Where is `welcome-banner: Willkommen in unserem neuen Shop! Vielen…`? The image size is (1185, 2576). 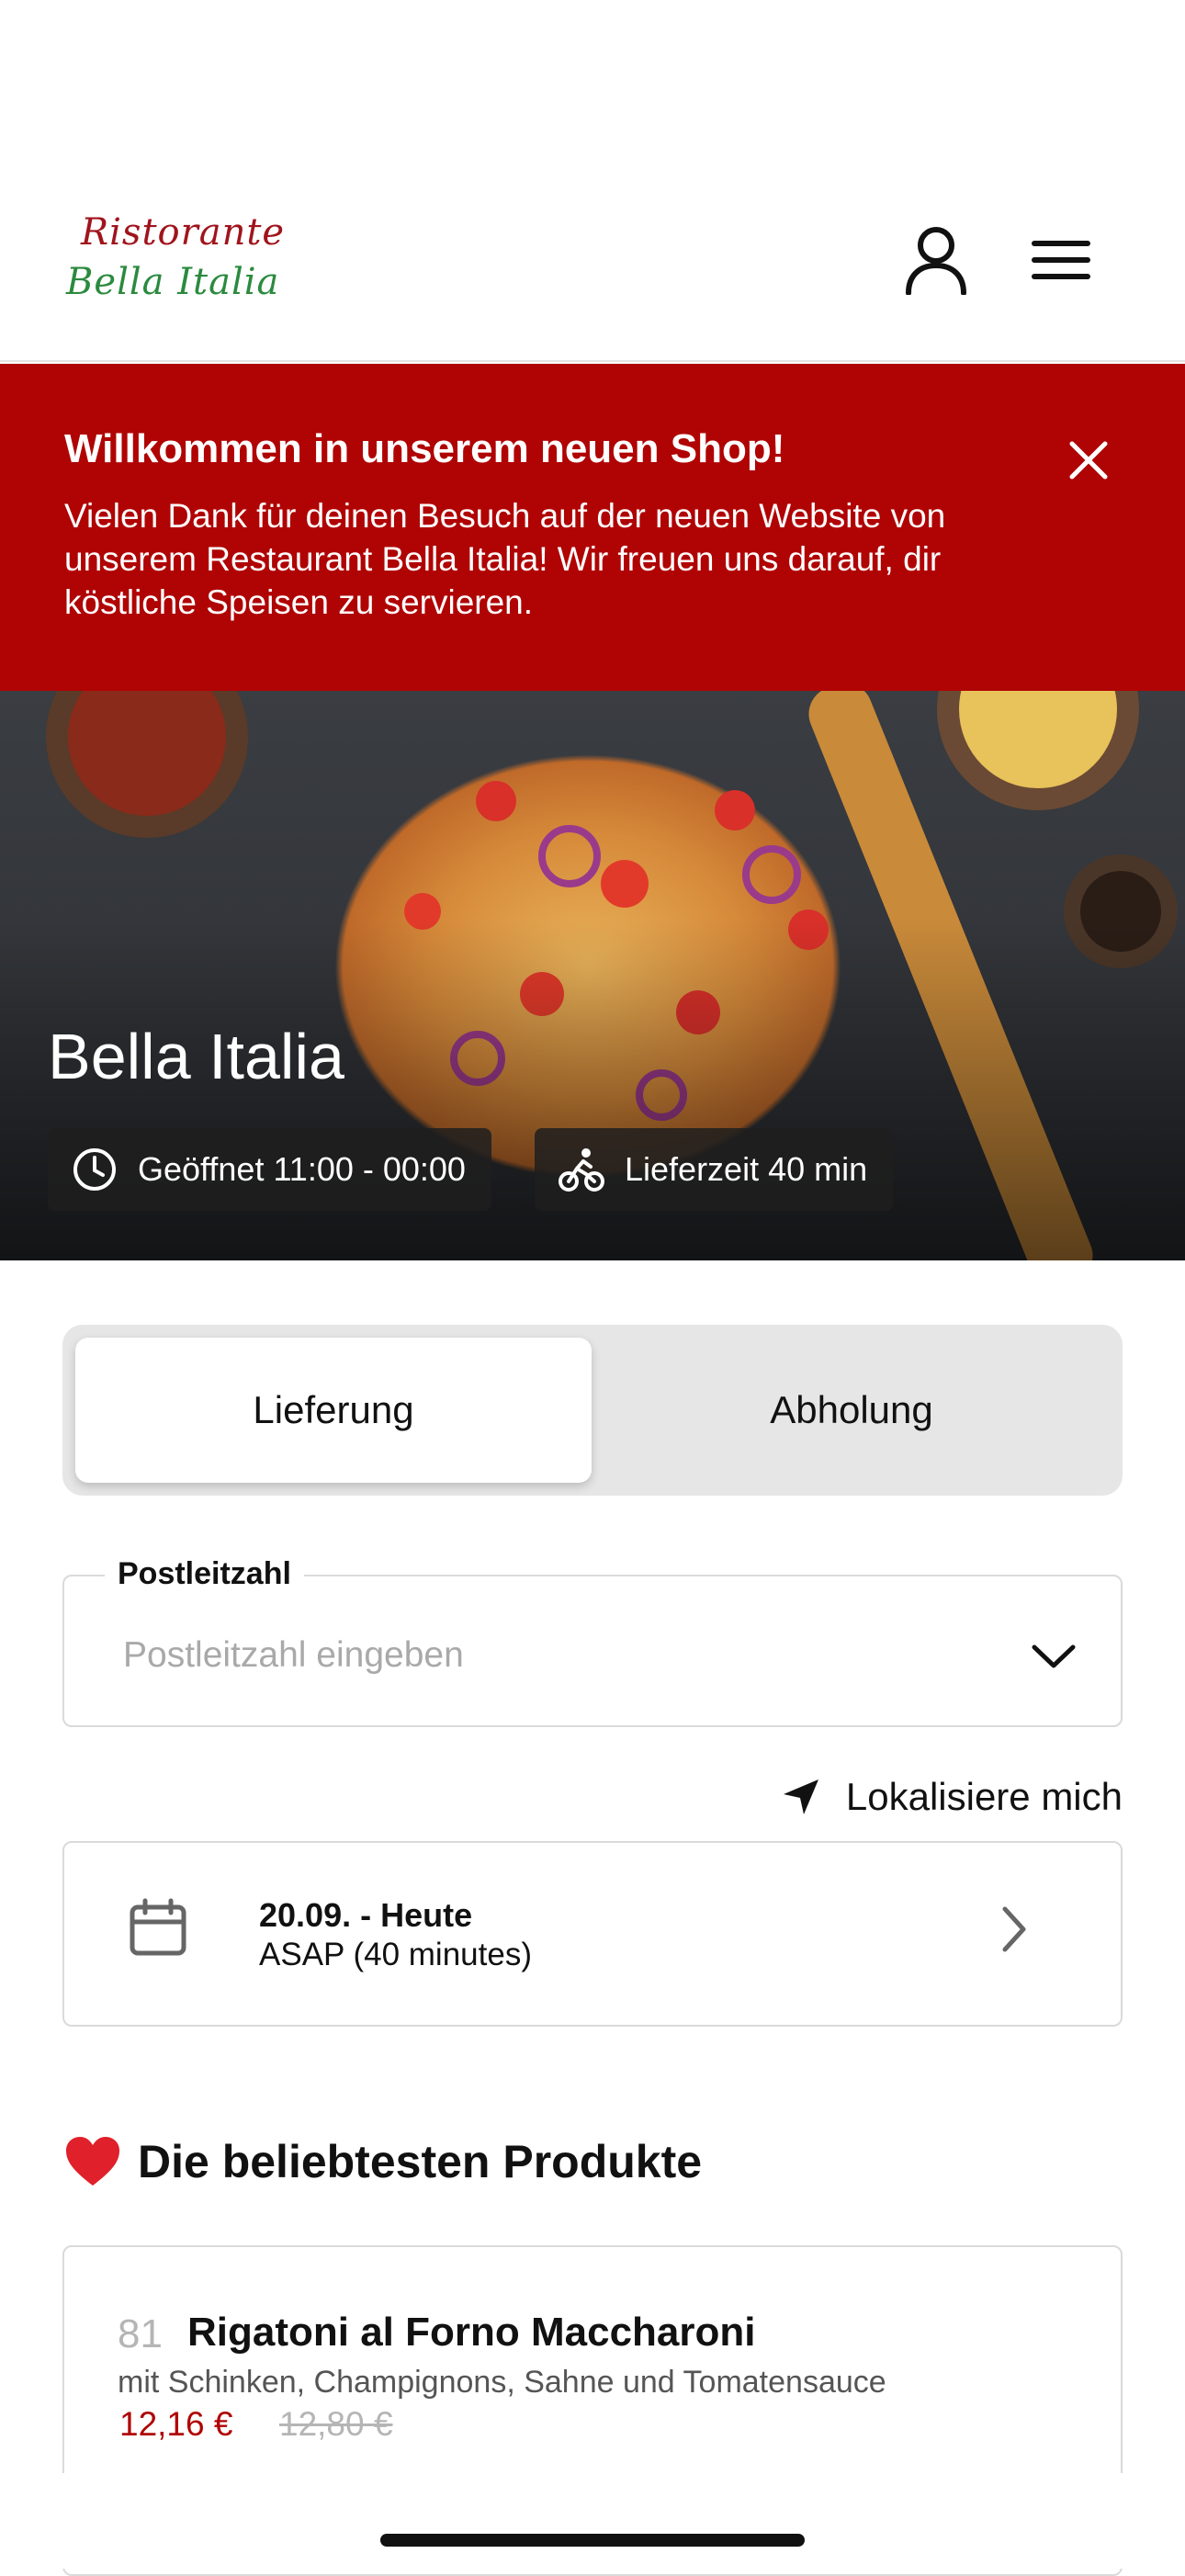 welcome-banner: Willkommen in unserem neuen Shop! Vielen… is located at coordinates (592, 527).